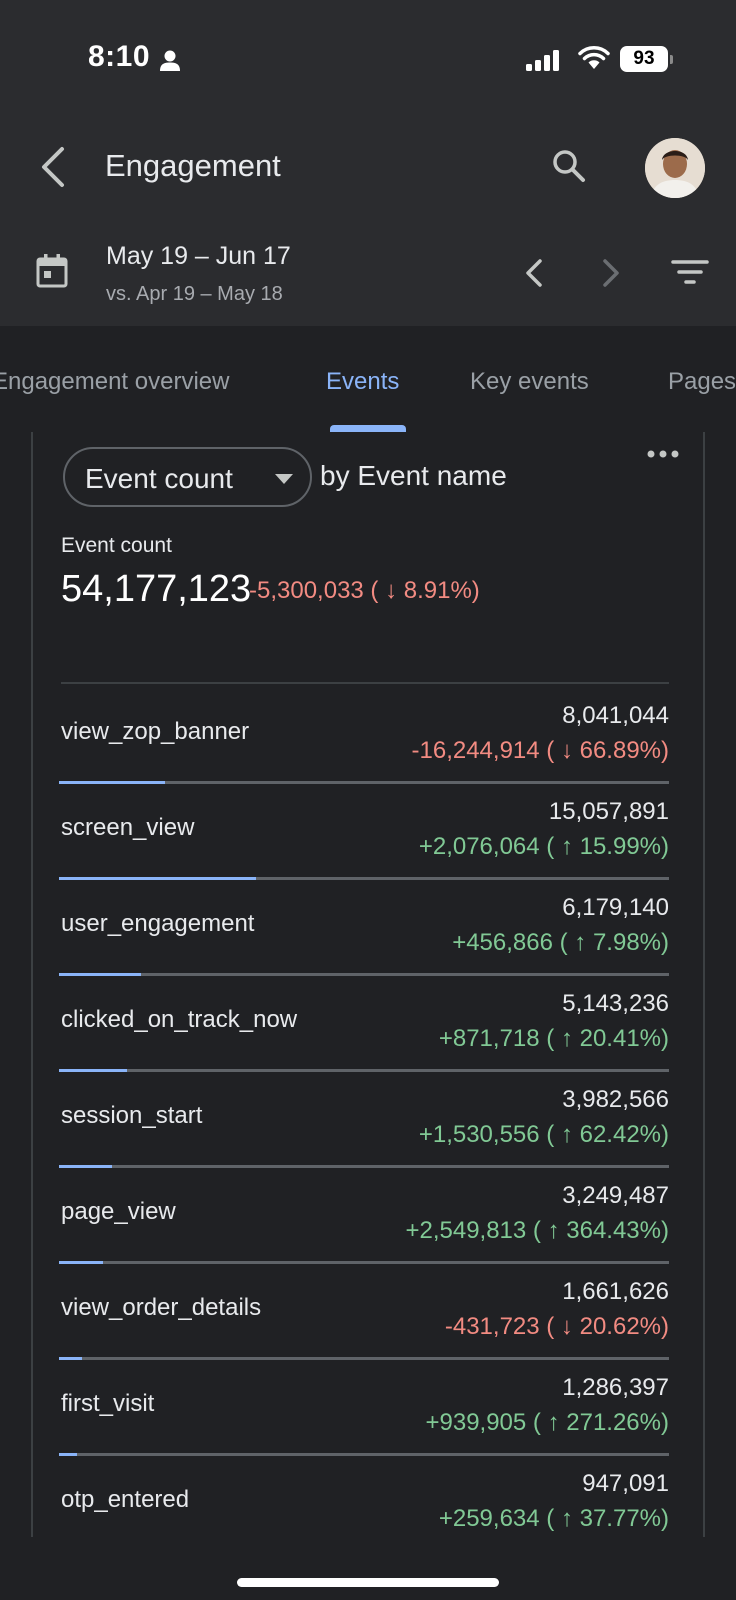 Image resolution: width=736 pixels, height=1600 pixels. I want to click on event-name: user_engagement, so click(158, 923).